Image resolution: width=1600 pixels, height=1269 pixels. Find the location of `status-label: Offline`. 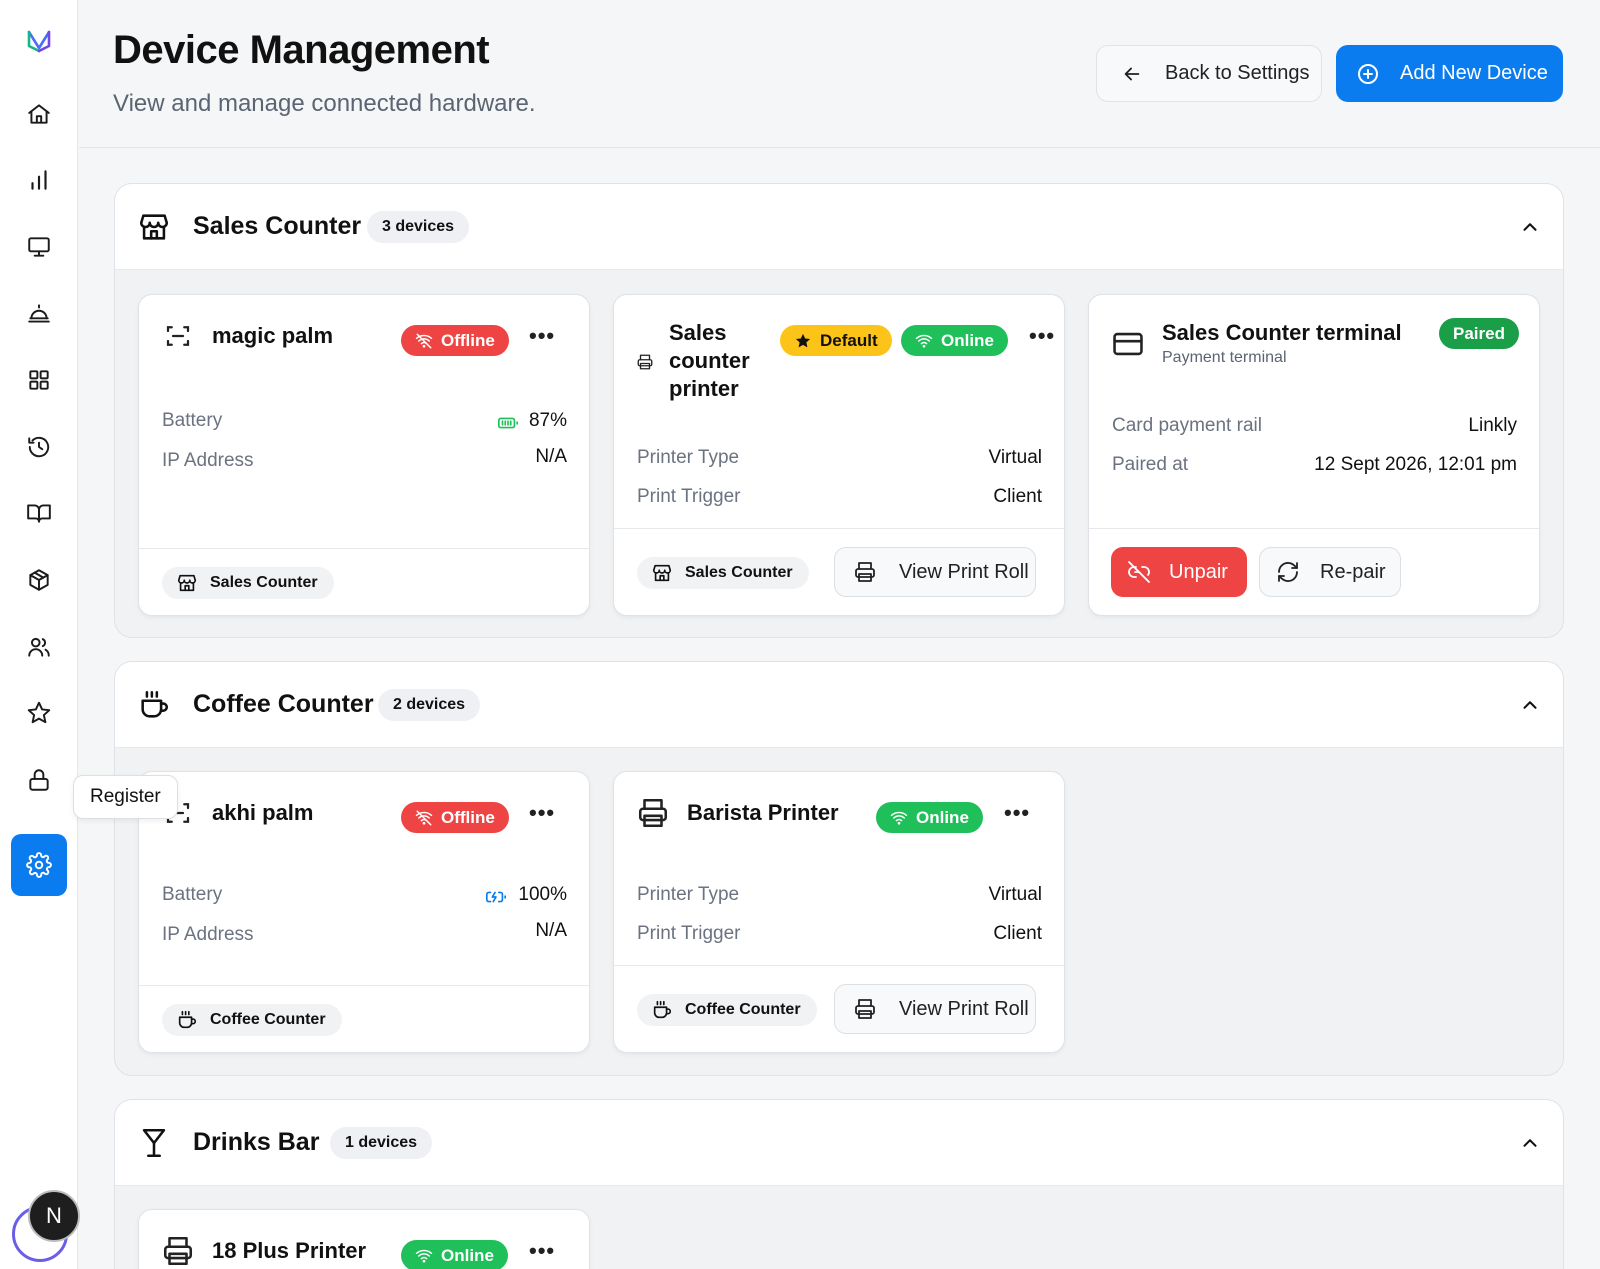

status-label: Offline is located at coordinates (468, 340).